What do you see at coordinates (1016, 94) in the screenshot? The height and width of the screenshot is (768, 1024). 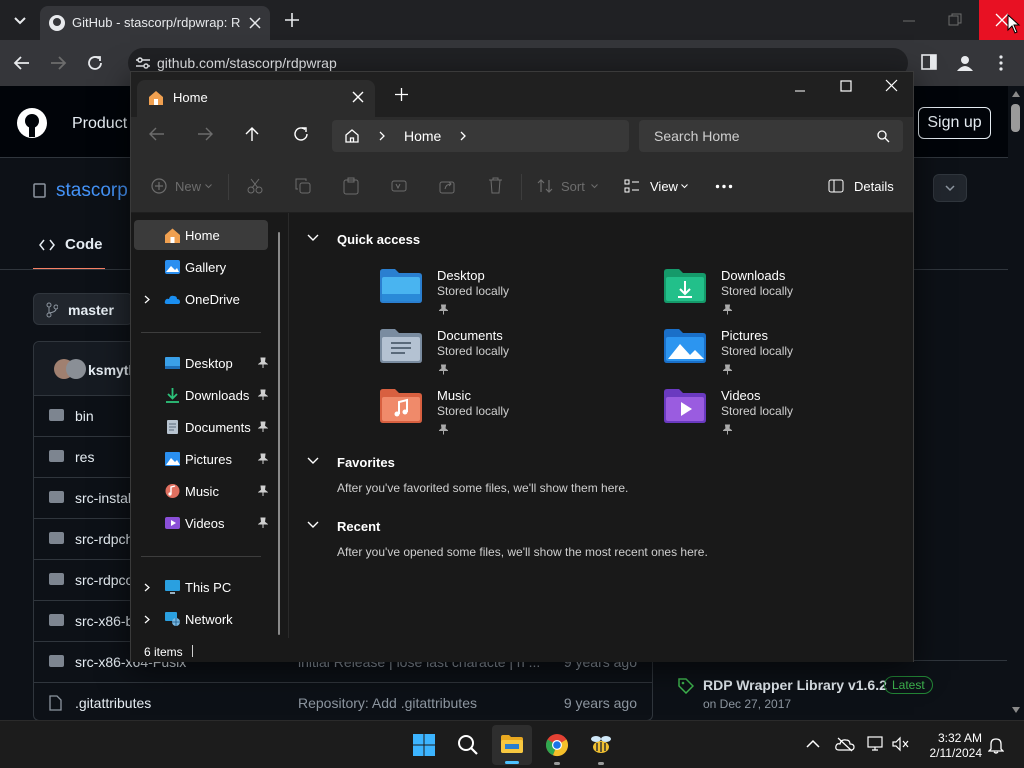 I see `scroll-up-icon` at bounding box center [1016, 94].